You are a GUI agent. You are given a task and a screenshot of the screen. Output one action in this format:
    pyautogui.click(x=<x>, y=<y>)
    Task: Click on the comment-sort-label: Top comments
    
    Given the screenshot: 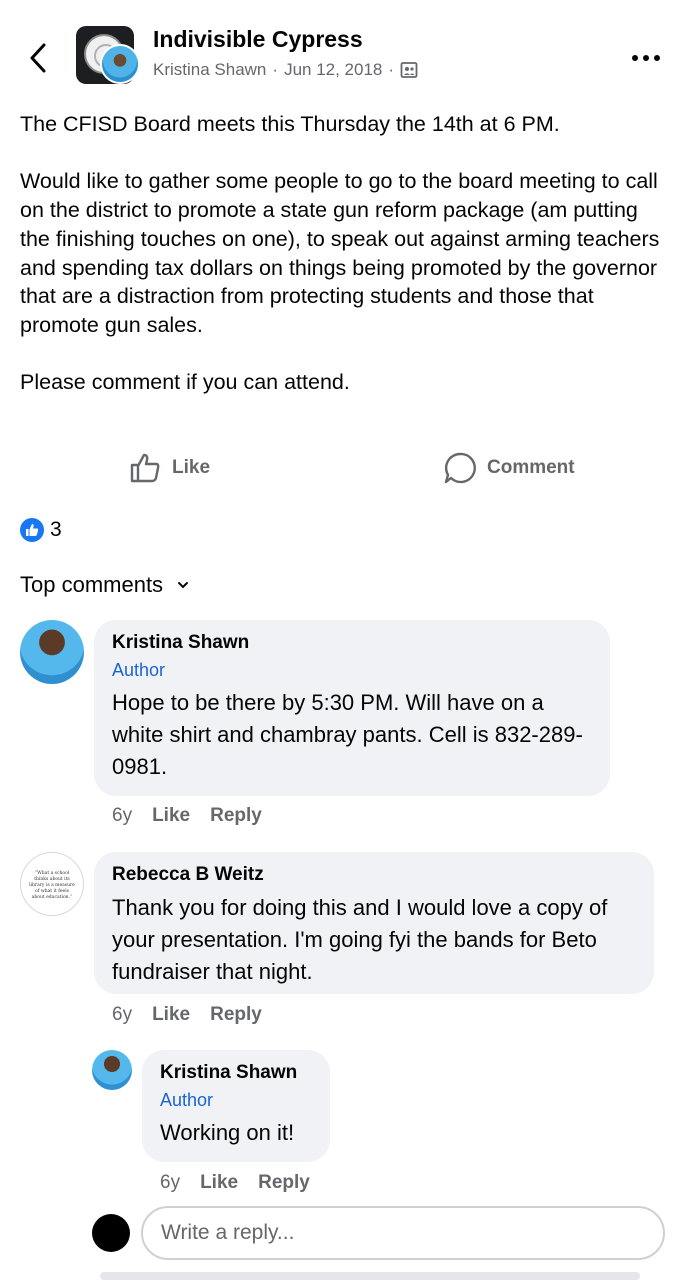 What is the action you would take?
    pyautogui.click(x=92, y=584)
    